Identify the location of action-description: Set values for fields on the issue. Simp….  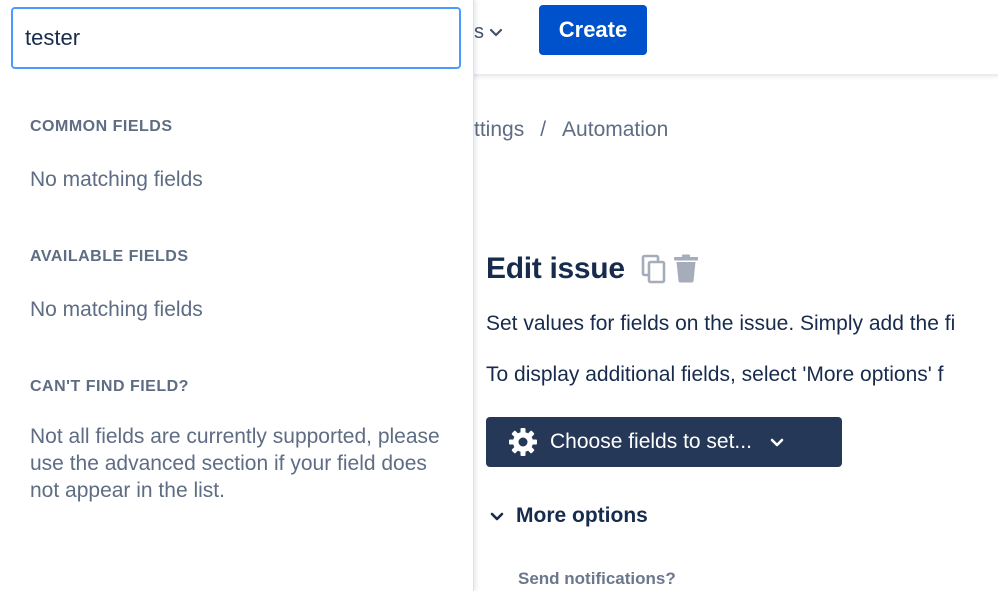
(721, 323).